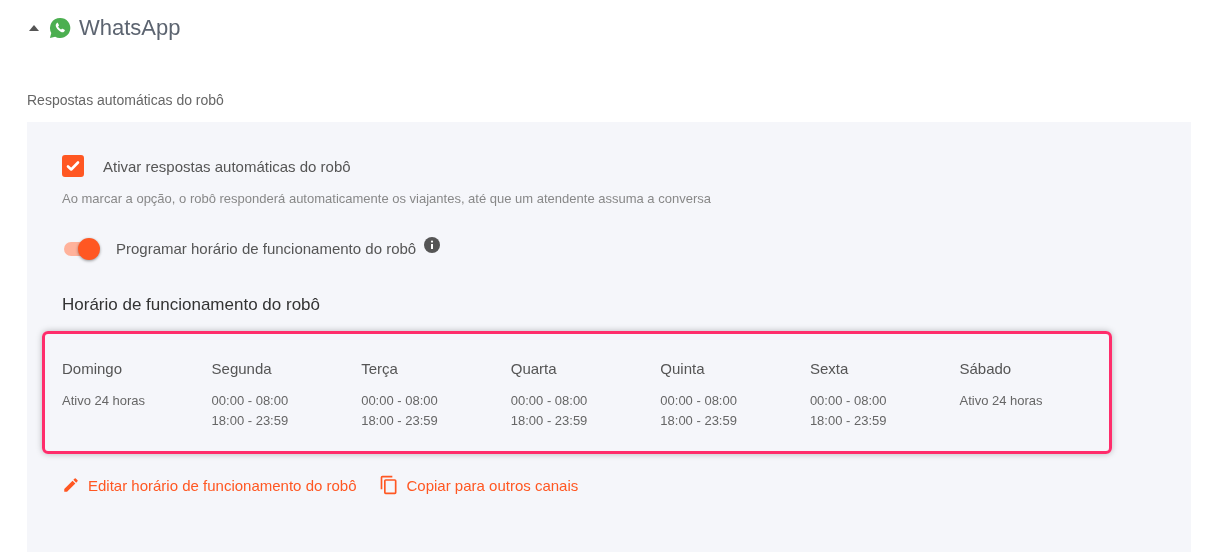 The width and height of the screenshot is (1219, 559). I want to click on caret-icon, so click(34, 28).